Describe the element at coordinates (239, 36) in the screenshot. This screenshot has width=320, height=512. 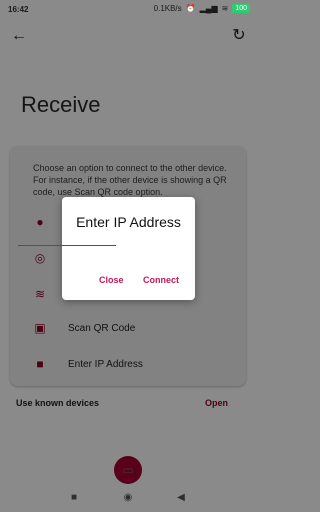
I see `refresh-icon: ↻` at that location.